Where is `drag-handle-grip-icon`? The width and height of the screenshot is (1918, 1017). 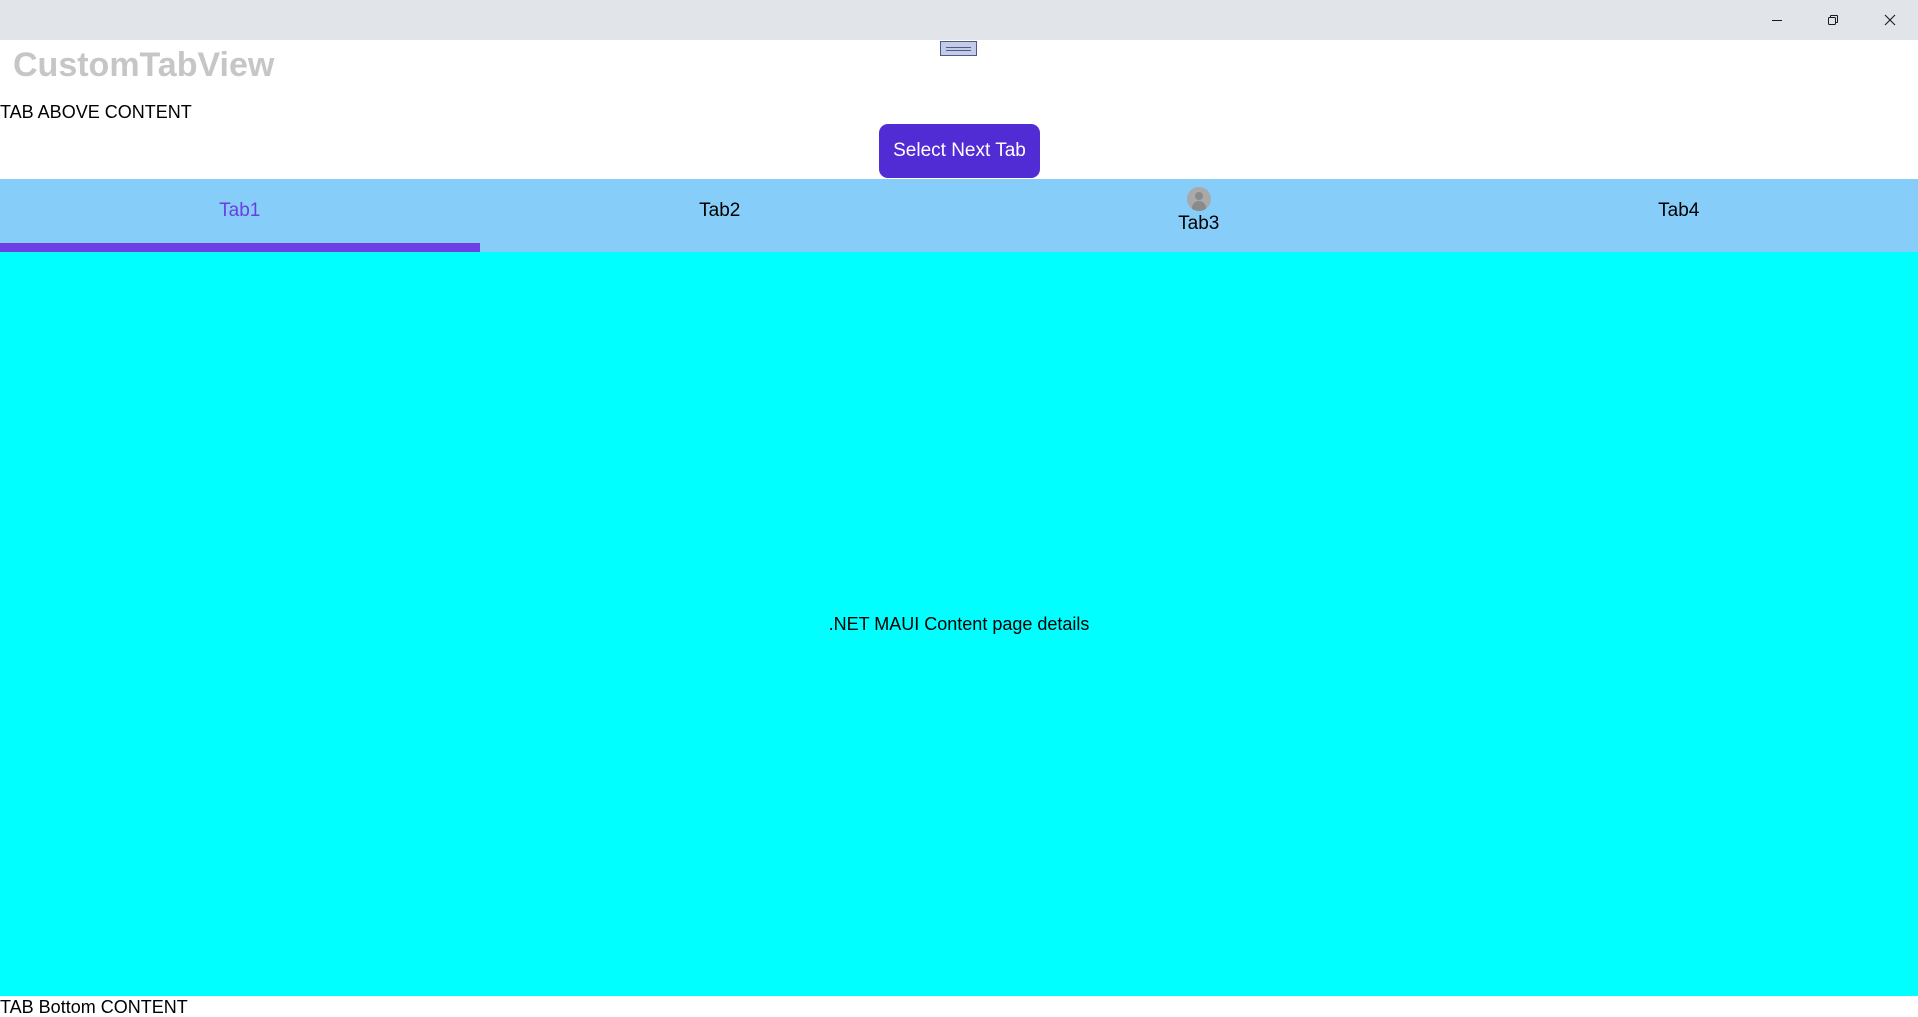 drag-handle-grip-icon is located at coordinates (958, 48).